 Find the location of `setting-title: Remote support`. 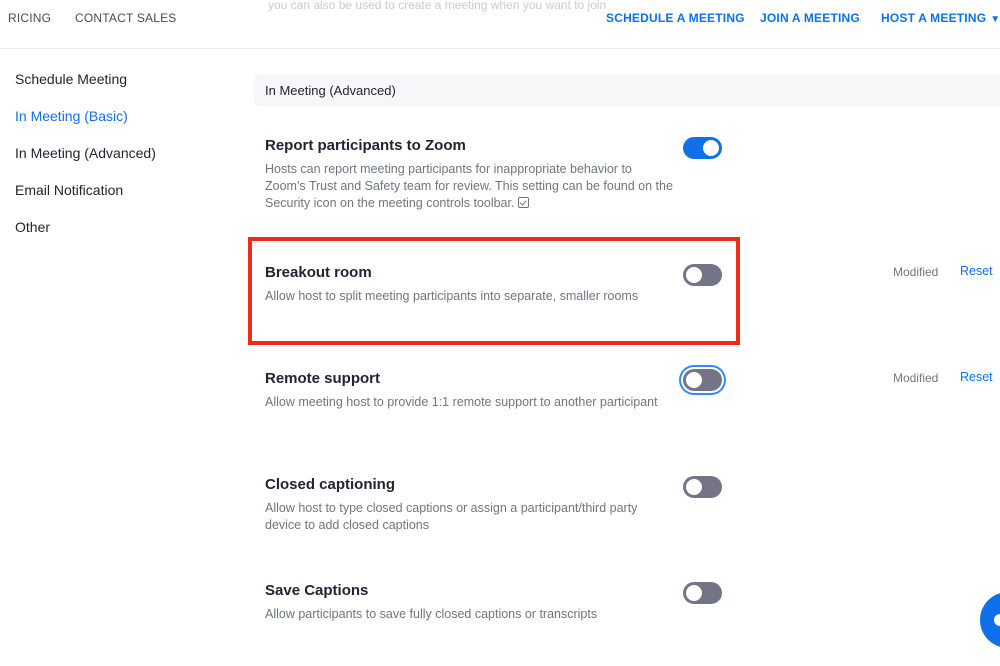

setting-title: Remote support is located at coordinates (323, 378).